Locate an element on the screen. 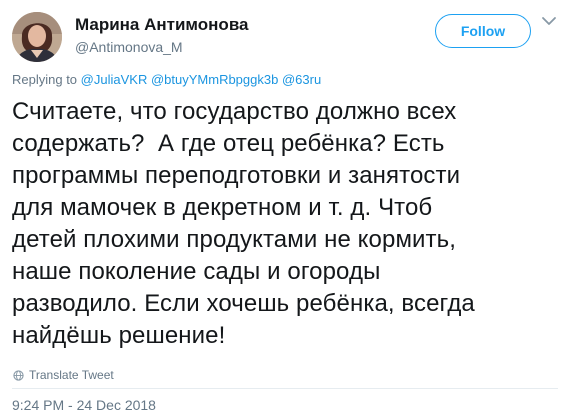  tweet-text-line: программы переподготовки и занятости is located at coordinates (236, 175).